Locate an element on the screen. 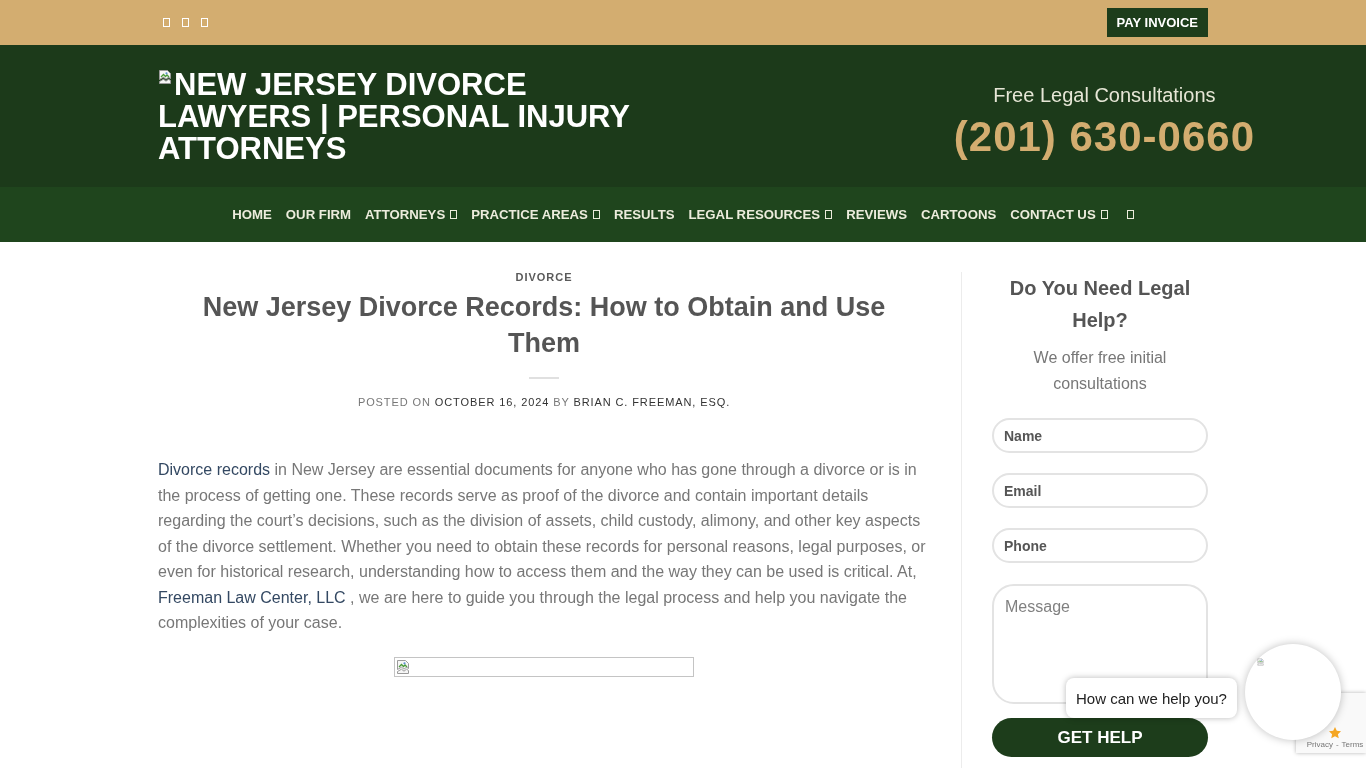 The height and width of the screenshot is (768, 1366). sidebar-heading: Do You Need Legal Help? is located at coordinates (1100, 304).